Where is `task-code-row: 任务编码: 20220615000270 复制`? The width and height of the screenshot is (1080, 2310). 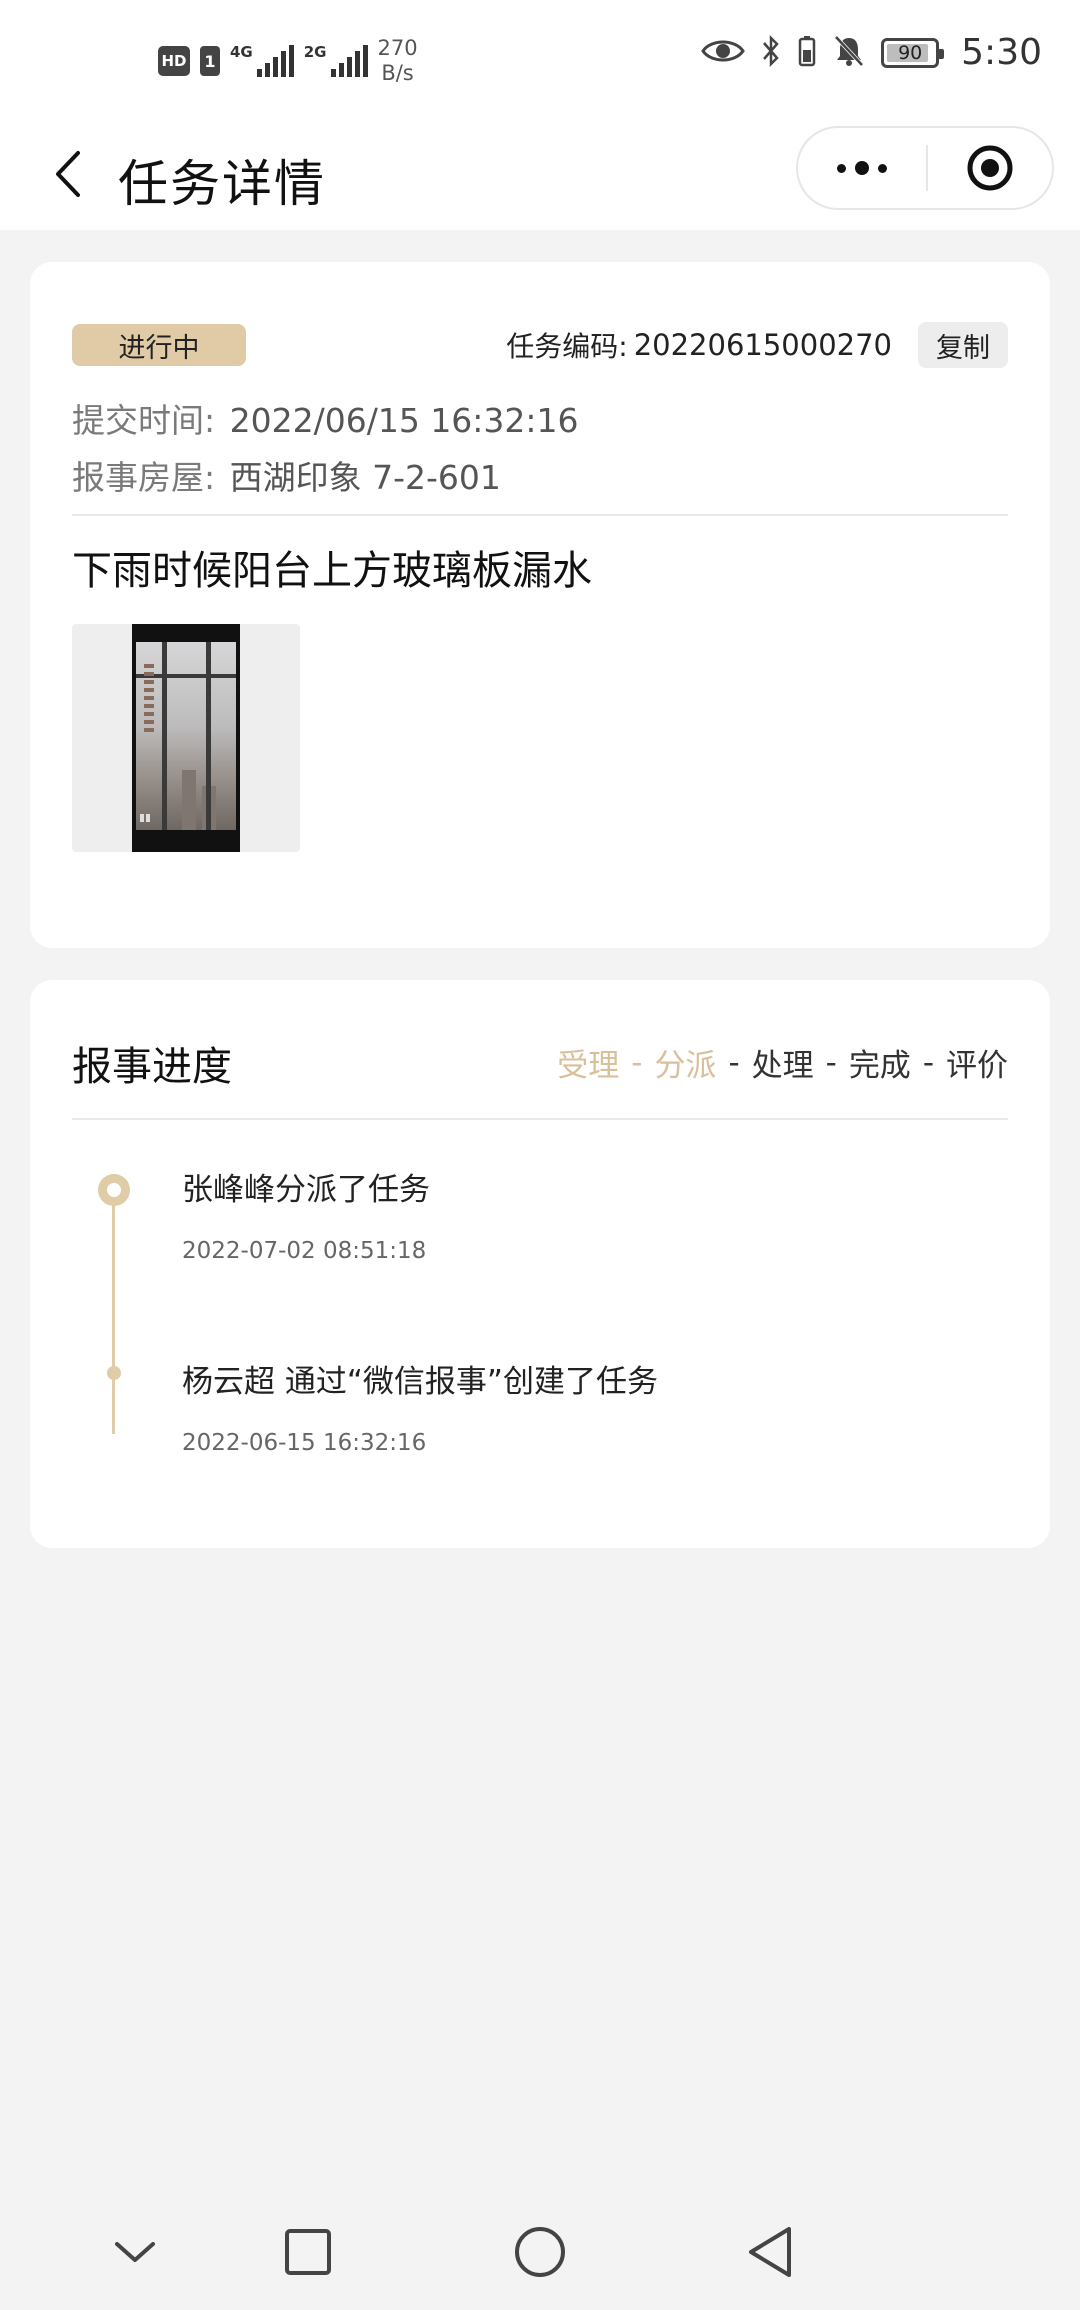
task-code-row: 任务编码: 20220615000270 复制 is located at coordinates (757, 345).